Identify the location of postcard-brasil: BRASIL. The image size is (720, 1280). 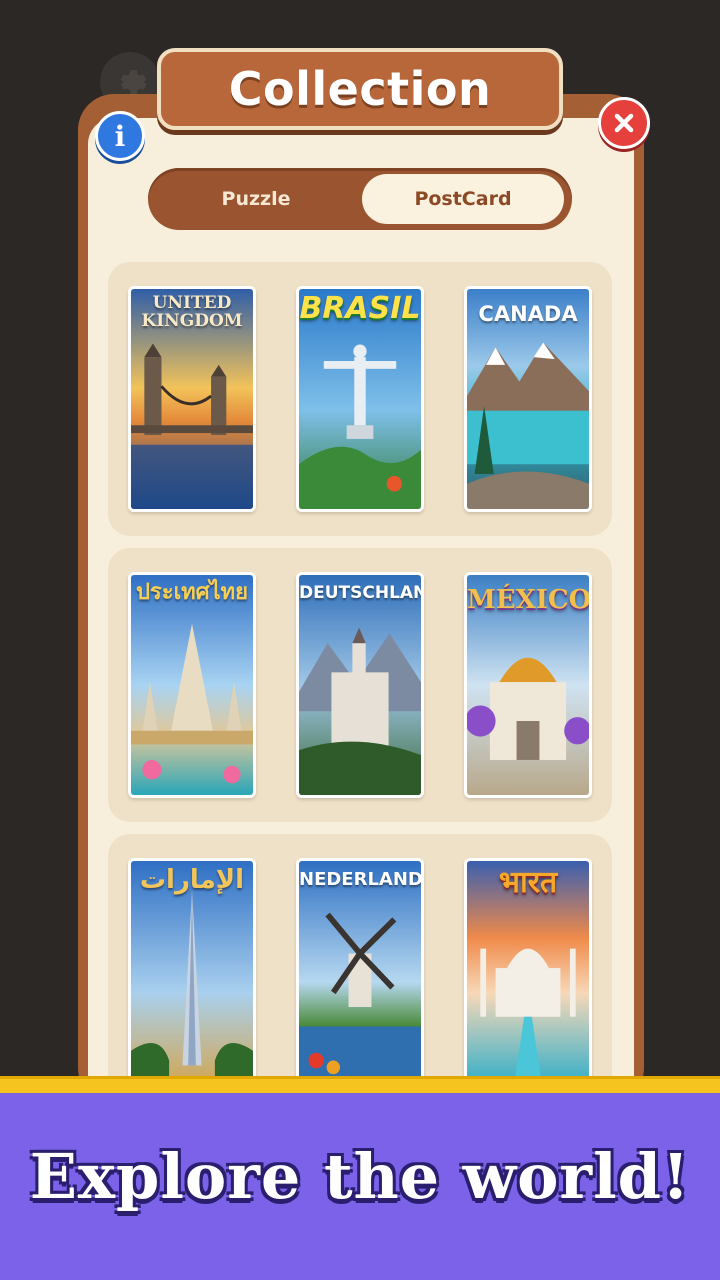
(360, 399).